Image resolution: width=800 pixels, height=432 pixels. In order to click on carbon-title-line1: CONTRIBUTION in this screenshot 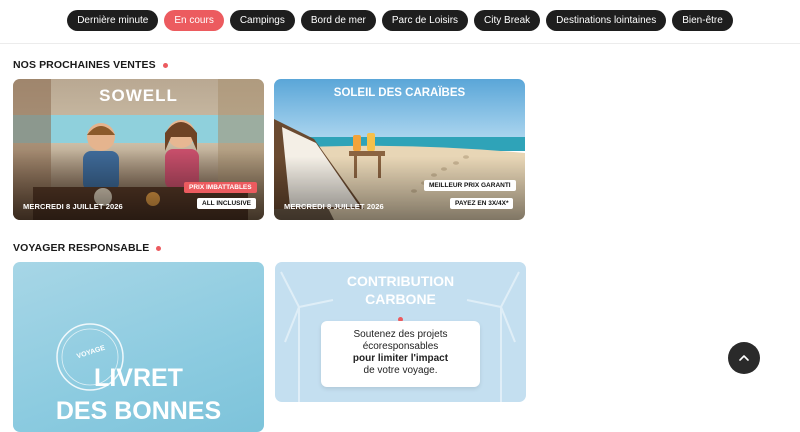, I will do `click(400, 281)`.